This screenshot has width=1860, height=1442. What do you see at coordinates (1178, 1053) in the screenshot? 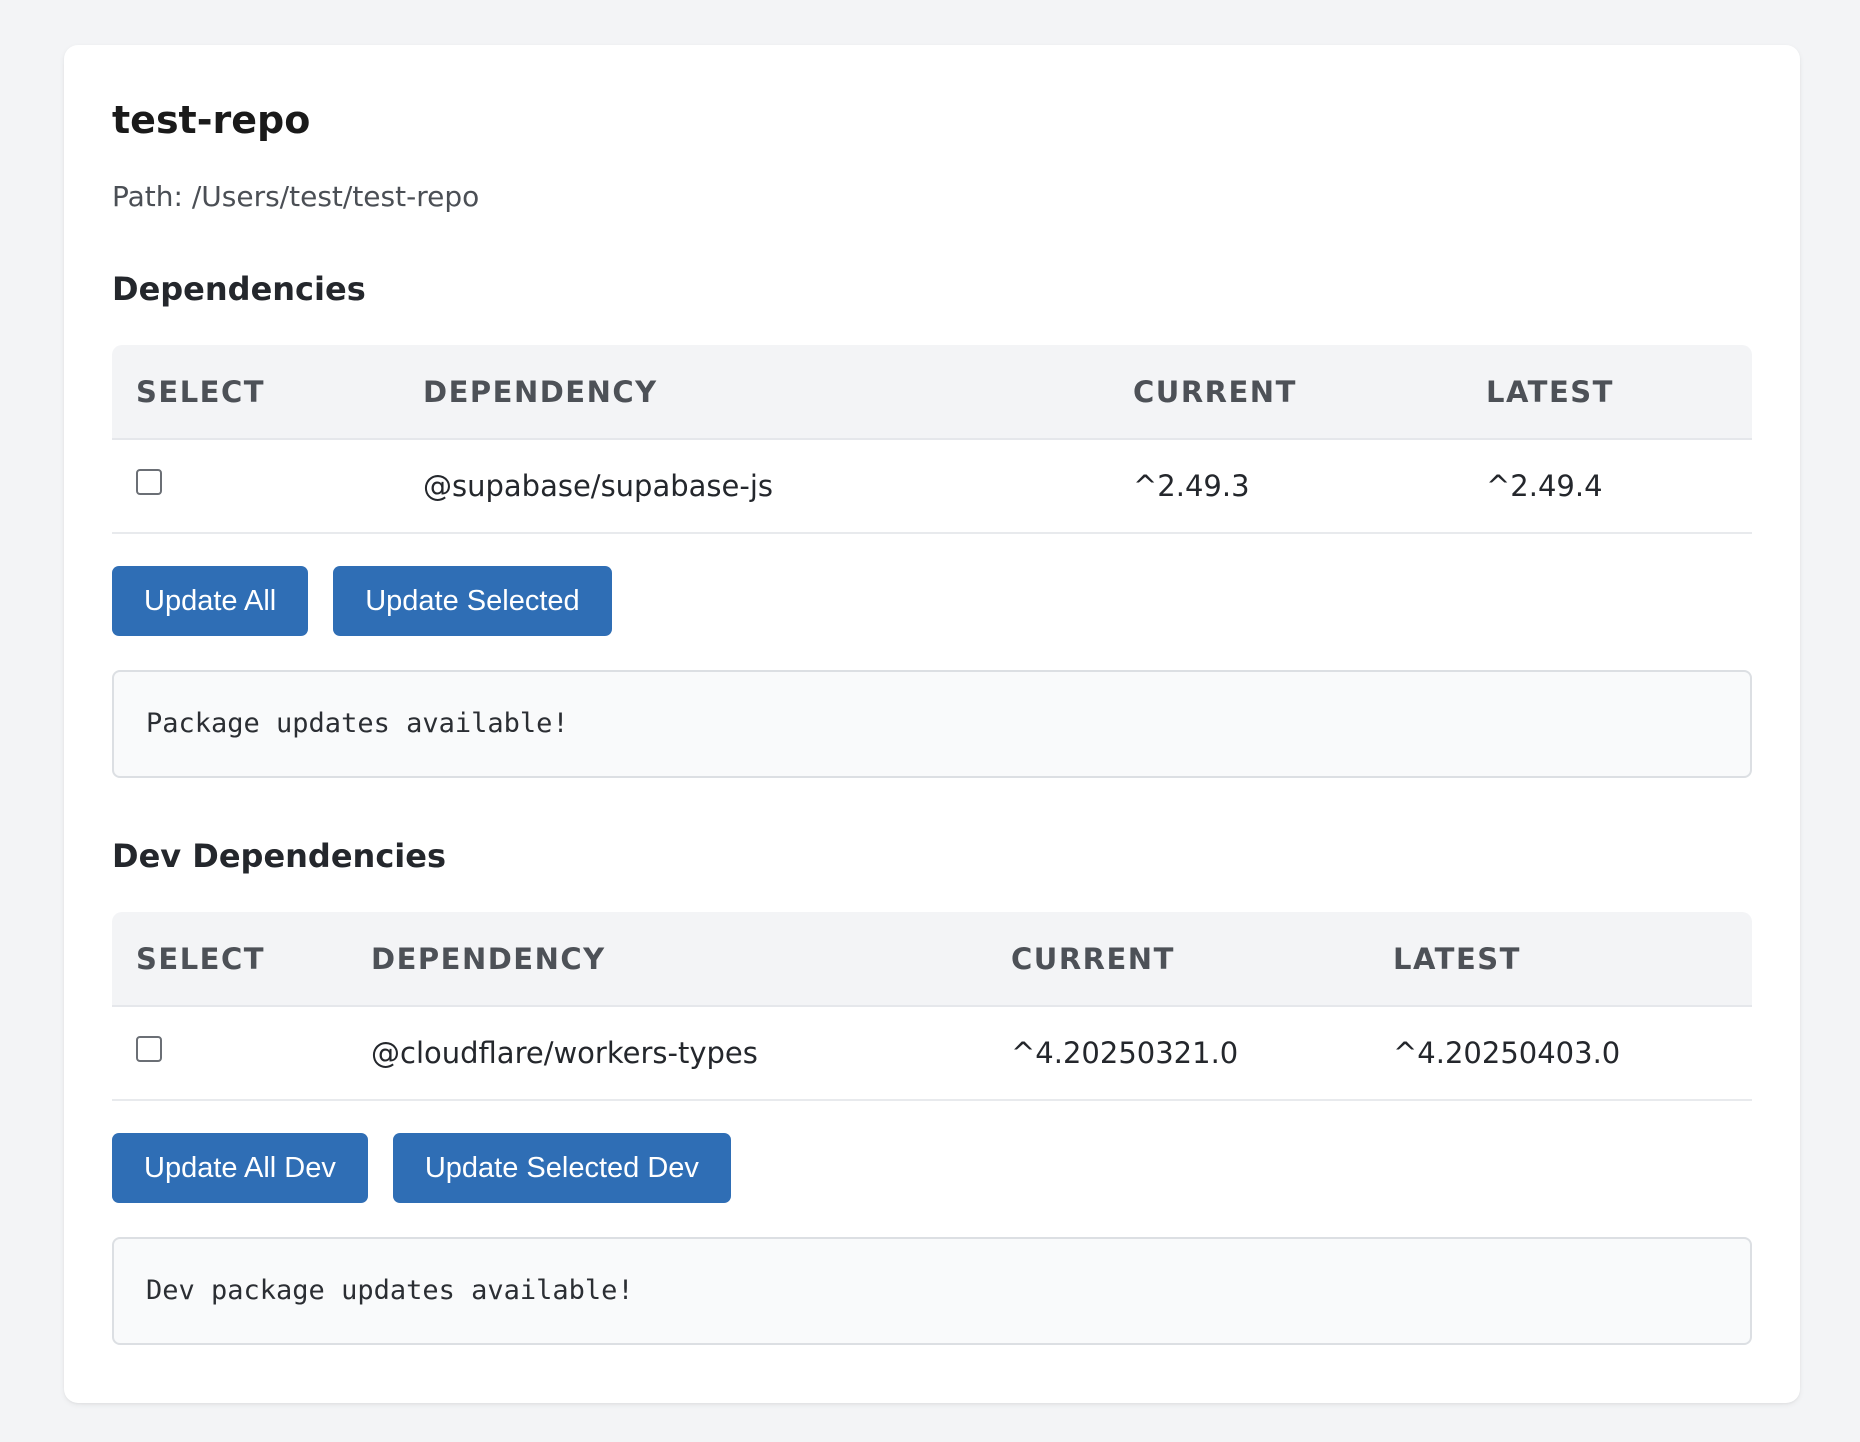
I see `current-version: ^4.20250321.0` at bounding box center [1178, 1053].